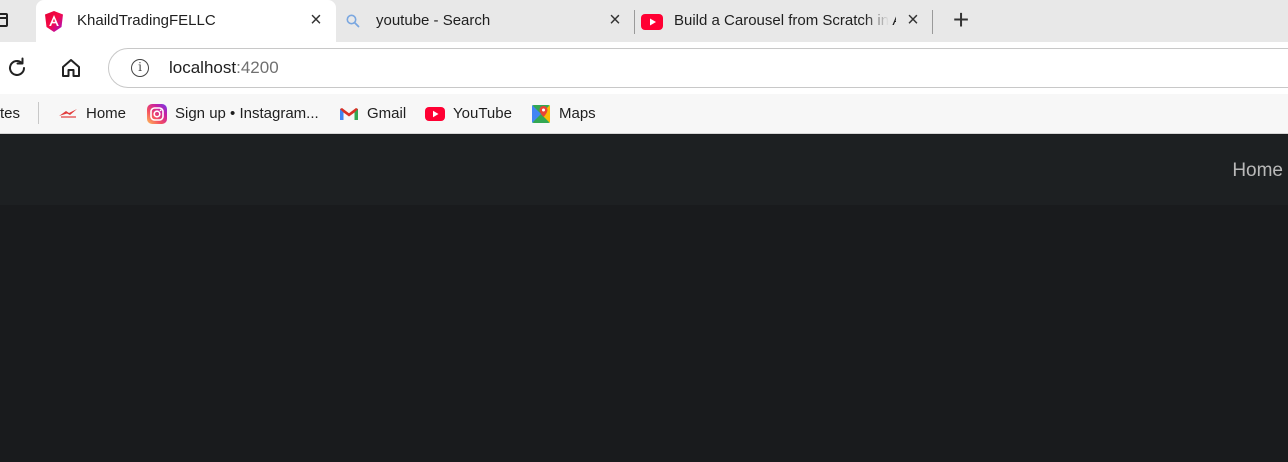  Describe the element at coordinates (932, 22) in the screenshot. I see `tab-separator` at that location.